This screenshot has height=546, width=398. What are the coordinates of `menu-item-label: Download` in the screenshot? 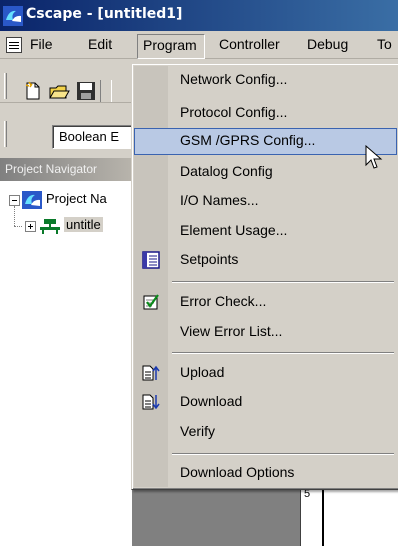 It's located at (211, 401).